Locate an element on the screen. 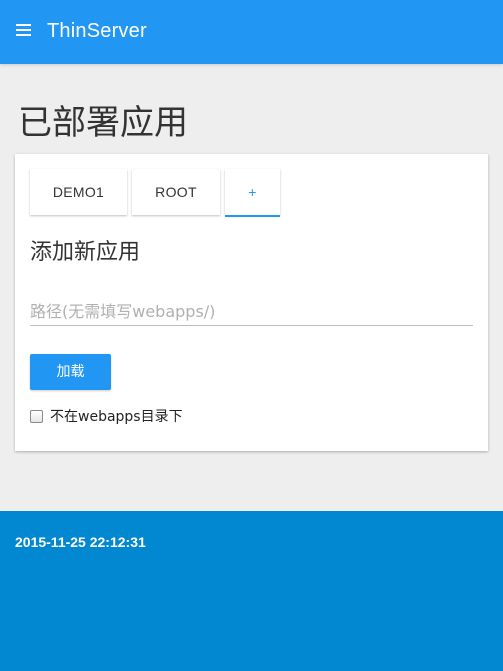 This screenshot has width=503, height=671. tab-add-new: + is located at coordinates (252, 193).